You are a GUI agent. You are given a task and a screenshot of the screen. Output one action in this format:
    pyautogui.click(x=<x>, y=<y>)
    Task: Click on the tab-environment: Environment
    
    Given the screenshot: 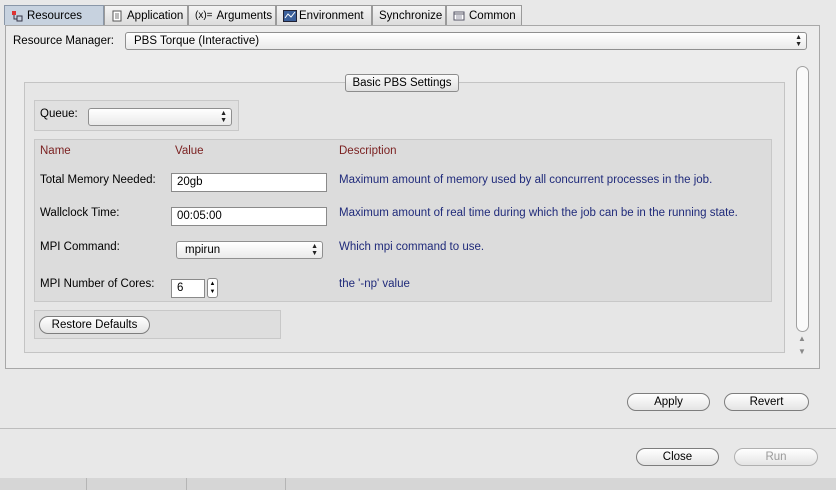 What is the action you would take?
    pyautogui.click(x=324, y=15)
    